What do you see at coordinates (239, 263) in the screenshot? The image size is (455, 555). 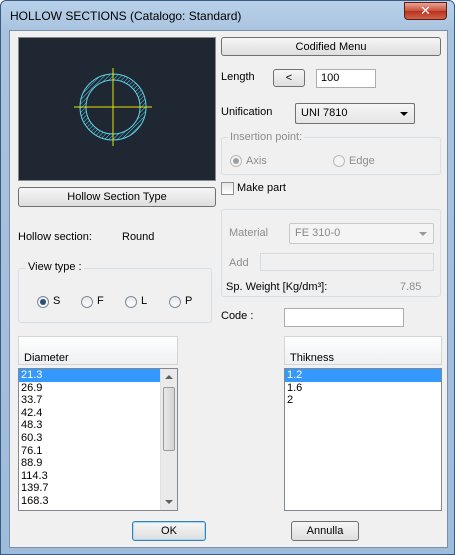 I see `add-label: Add` at bounding box center [239, 263].